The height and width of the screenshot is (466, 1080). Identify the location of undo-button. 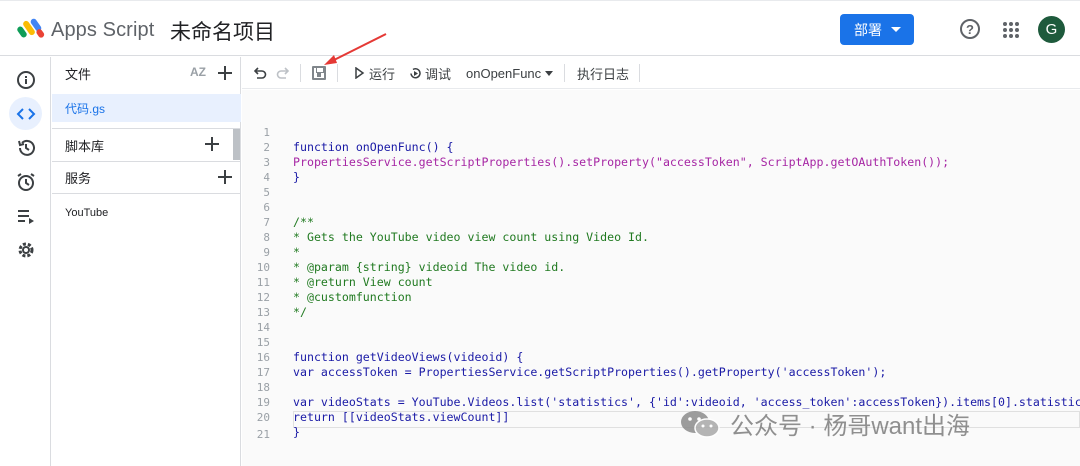
(259, 73).